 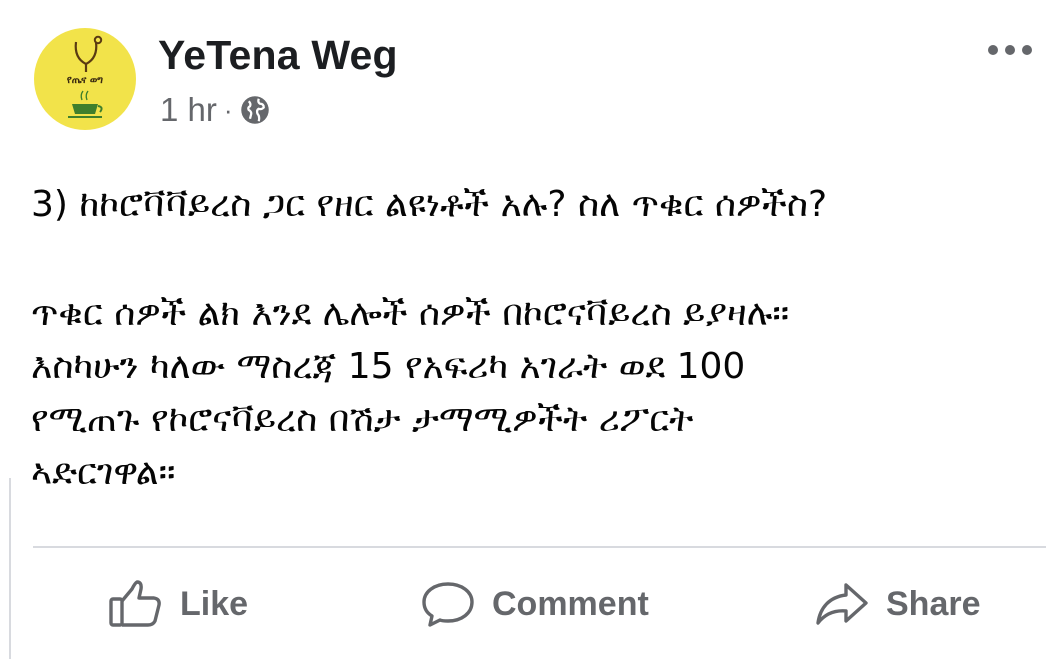 What do you see at coordinates (842, 604) in the screenshot?
I see `share-arrow-icon` at bounding box center [842, 604].